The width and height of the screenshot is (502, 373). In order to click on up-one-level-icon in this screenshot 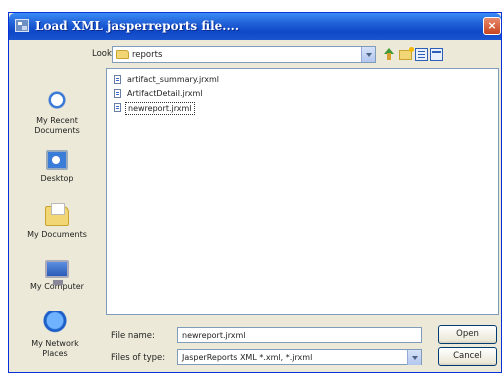, I will do `click(389, 54)`.